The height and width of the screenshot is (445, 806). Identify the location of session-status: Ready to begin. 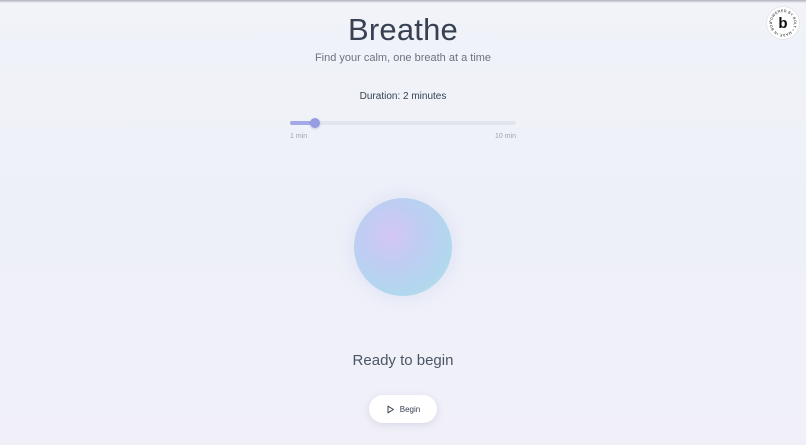
(403, 360).